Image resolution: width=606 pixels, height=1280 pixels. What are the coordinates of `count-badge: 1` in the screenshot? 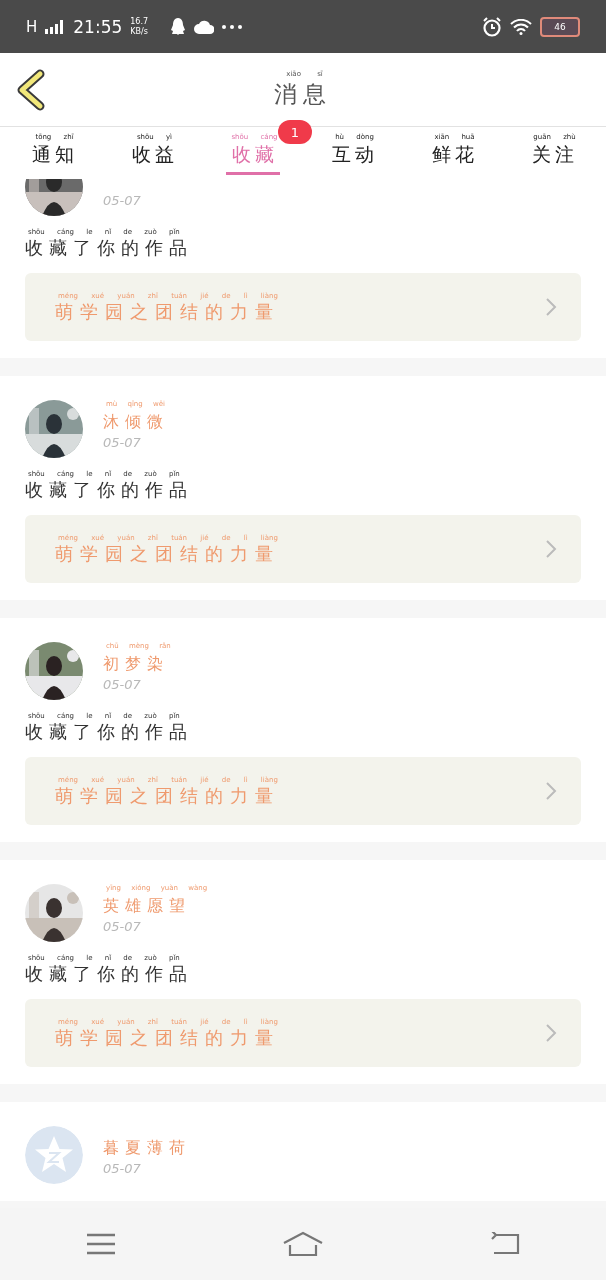 It's located at (295, 132).